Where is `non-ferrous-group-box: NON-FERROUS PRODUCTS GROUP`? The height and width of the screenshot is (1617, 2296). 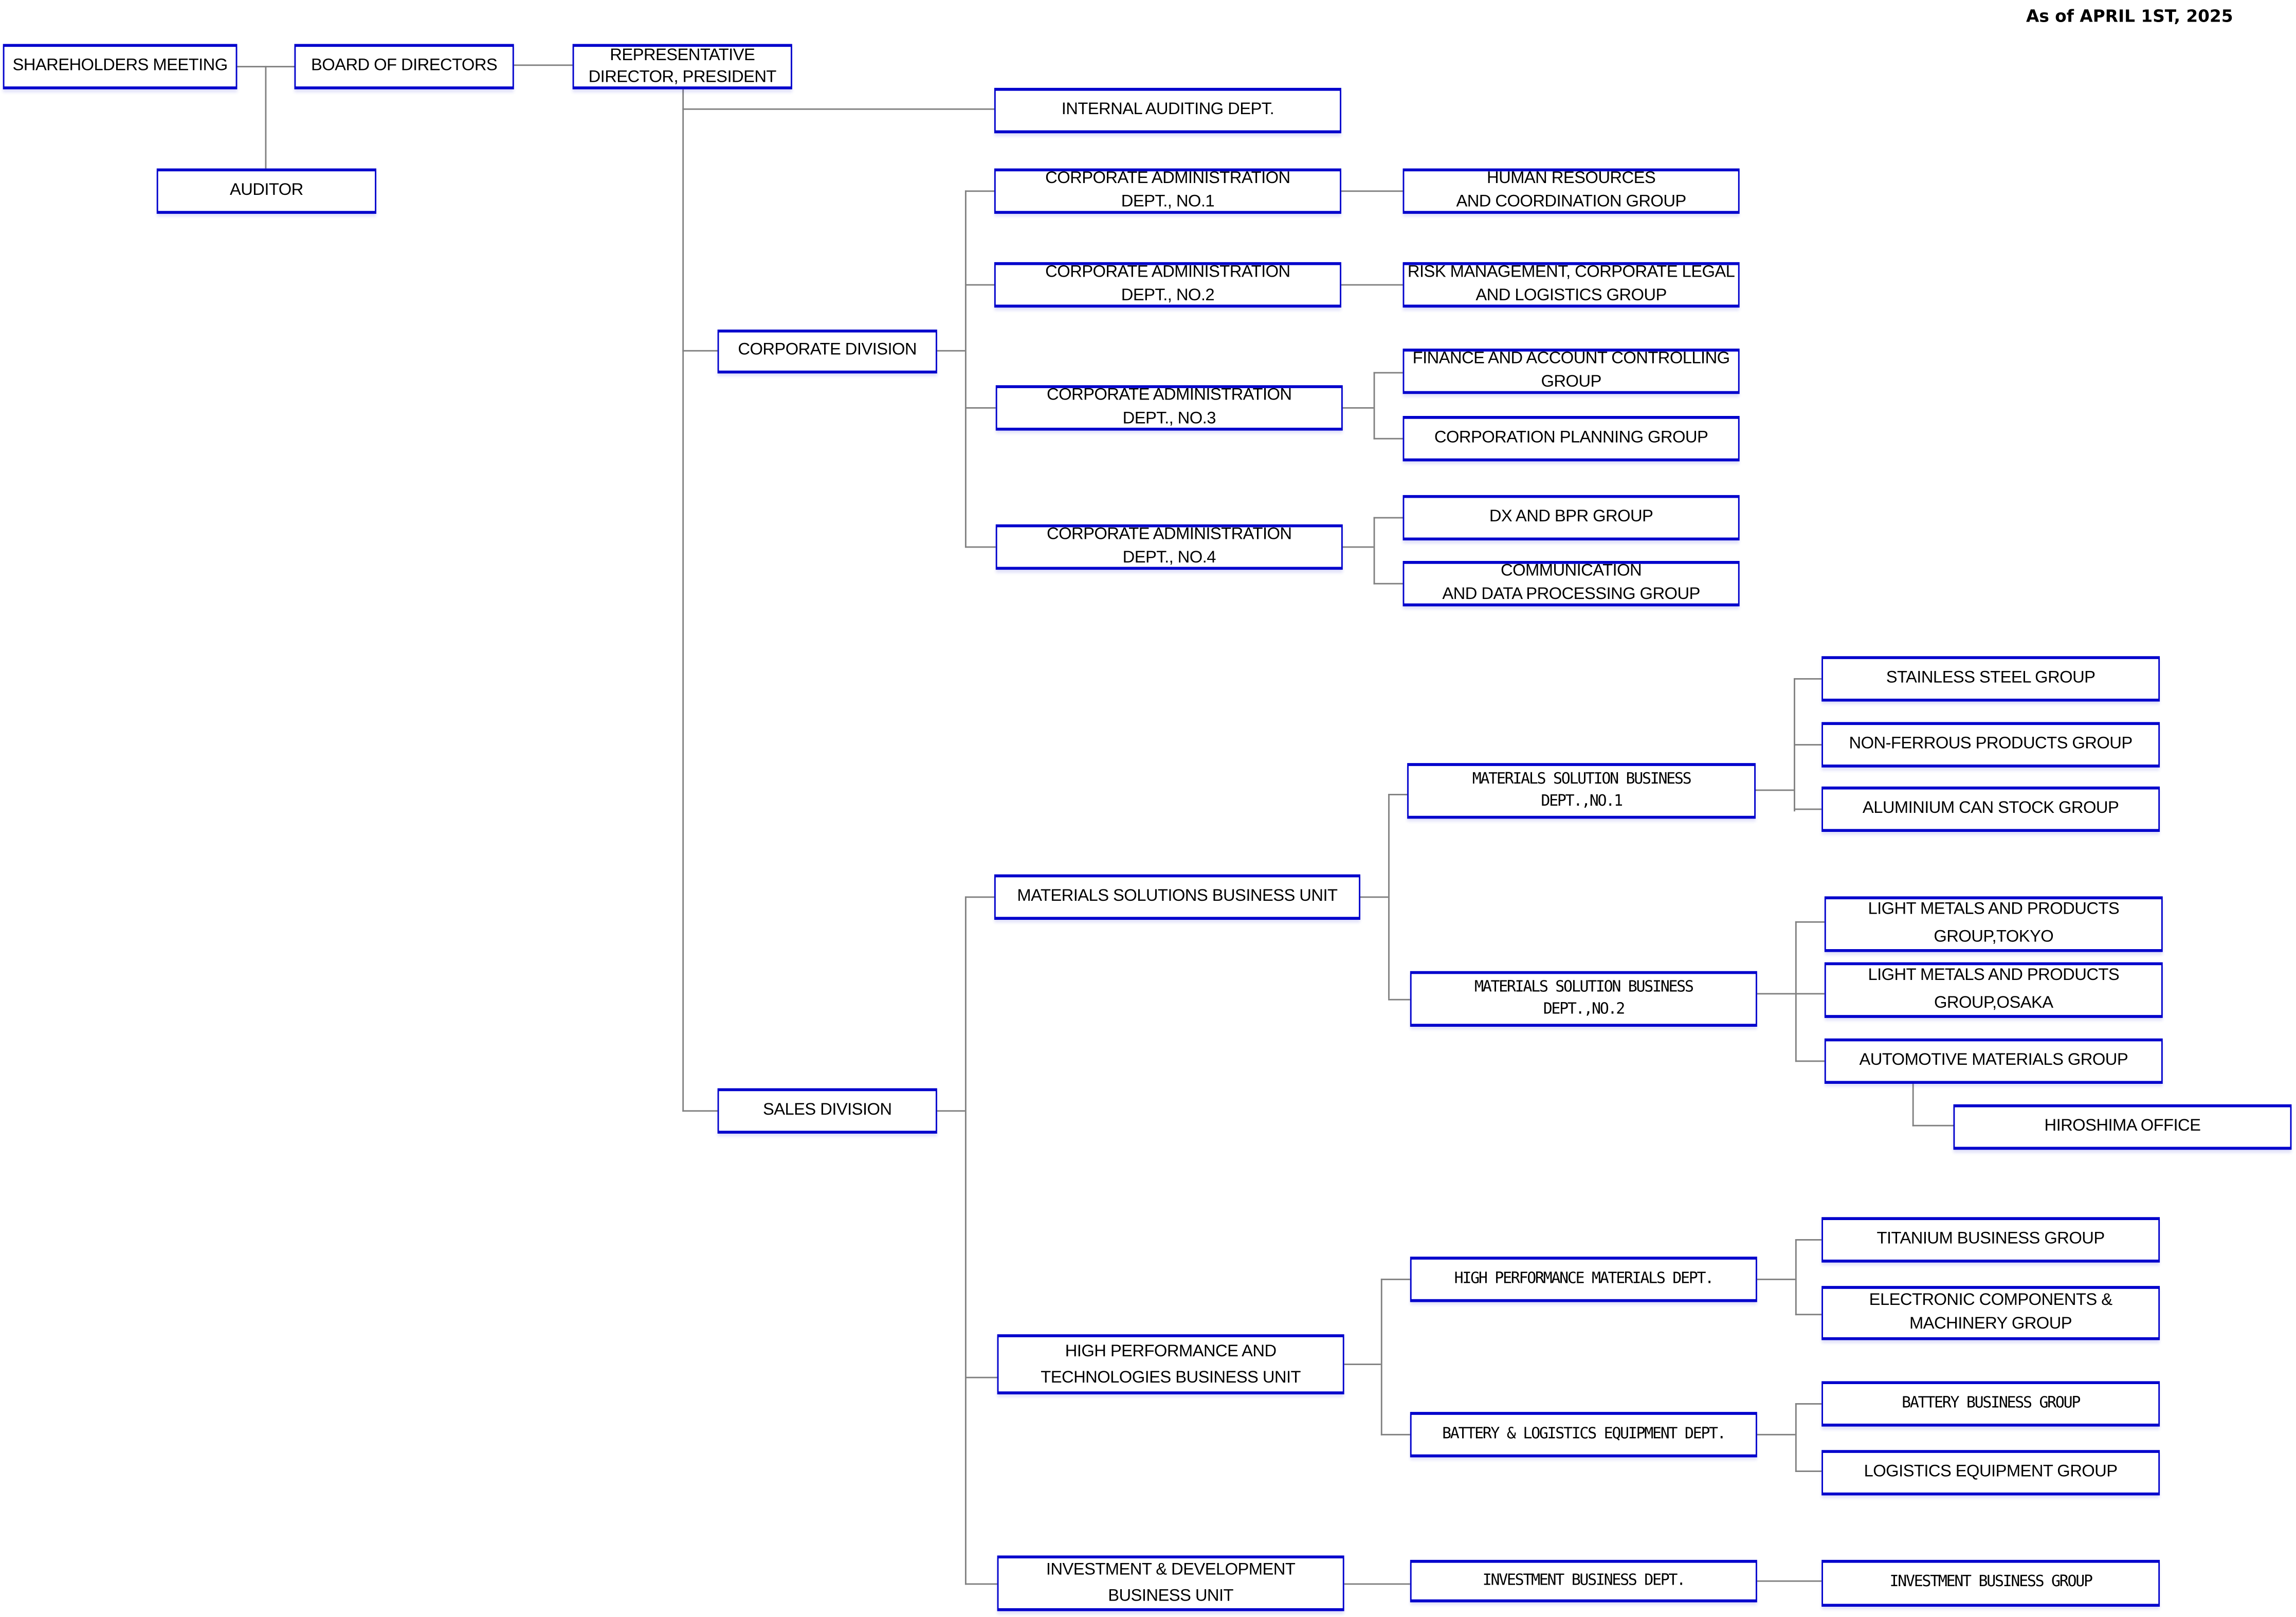
non-ferrous-group-box: NON-FERROUS PRODUCTS GROUP is located at coordinates (1991, 745).